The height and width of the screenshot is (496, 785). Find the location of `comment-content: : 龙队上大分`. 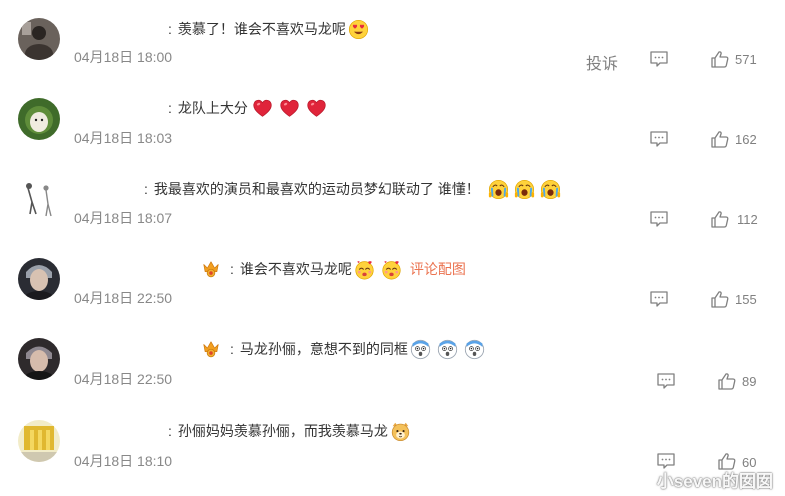

comment-content: : 龙队上大分 is located at coordinates (247, 108).